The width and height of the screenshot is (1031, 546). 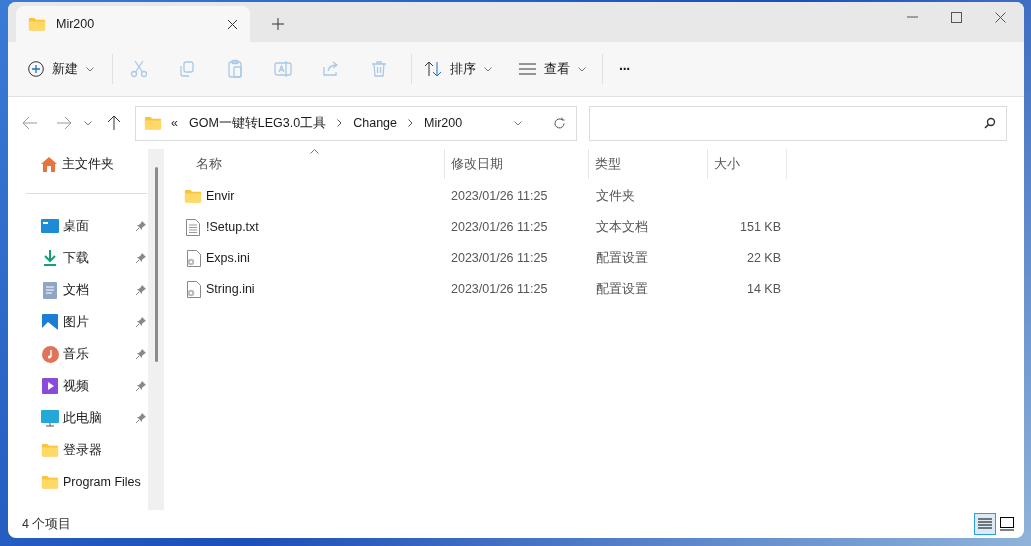 I want to click on size-cell-text: 14 KB, so click(x=763, y=290).